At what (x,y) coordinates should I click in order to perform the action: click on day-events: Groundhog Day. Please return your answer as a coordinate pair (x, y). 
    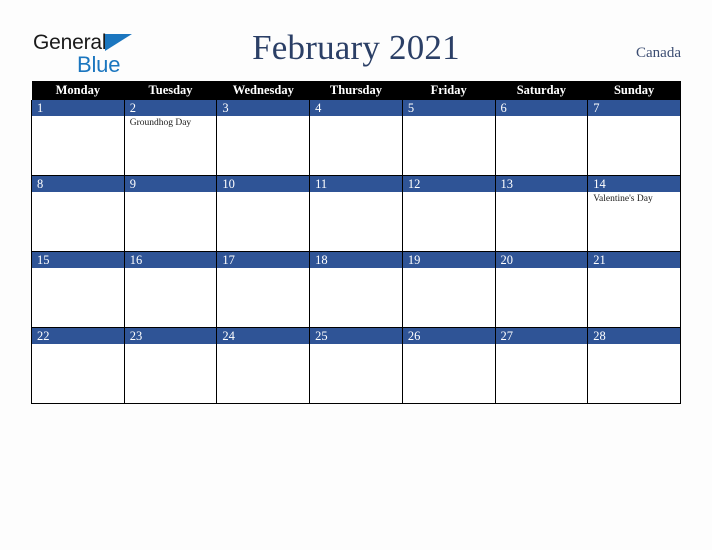
    Looking at the image, I should click on (170, 122).